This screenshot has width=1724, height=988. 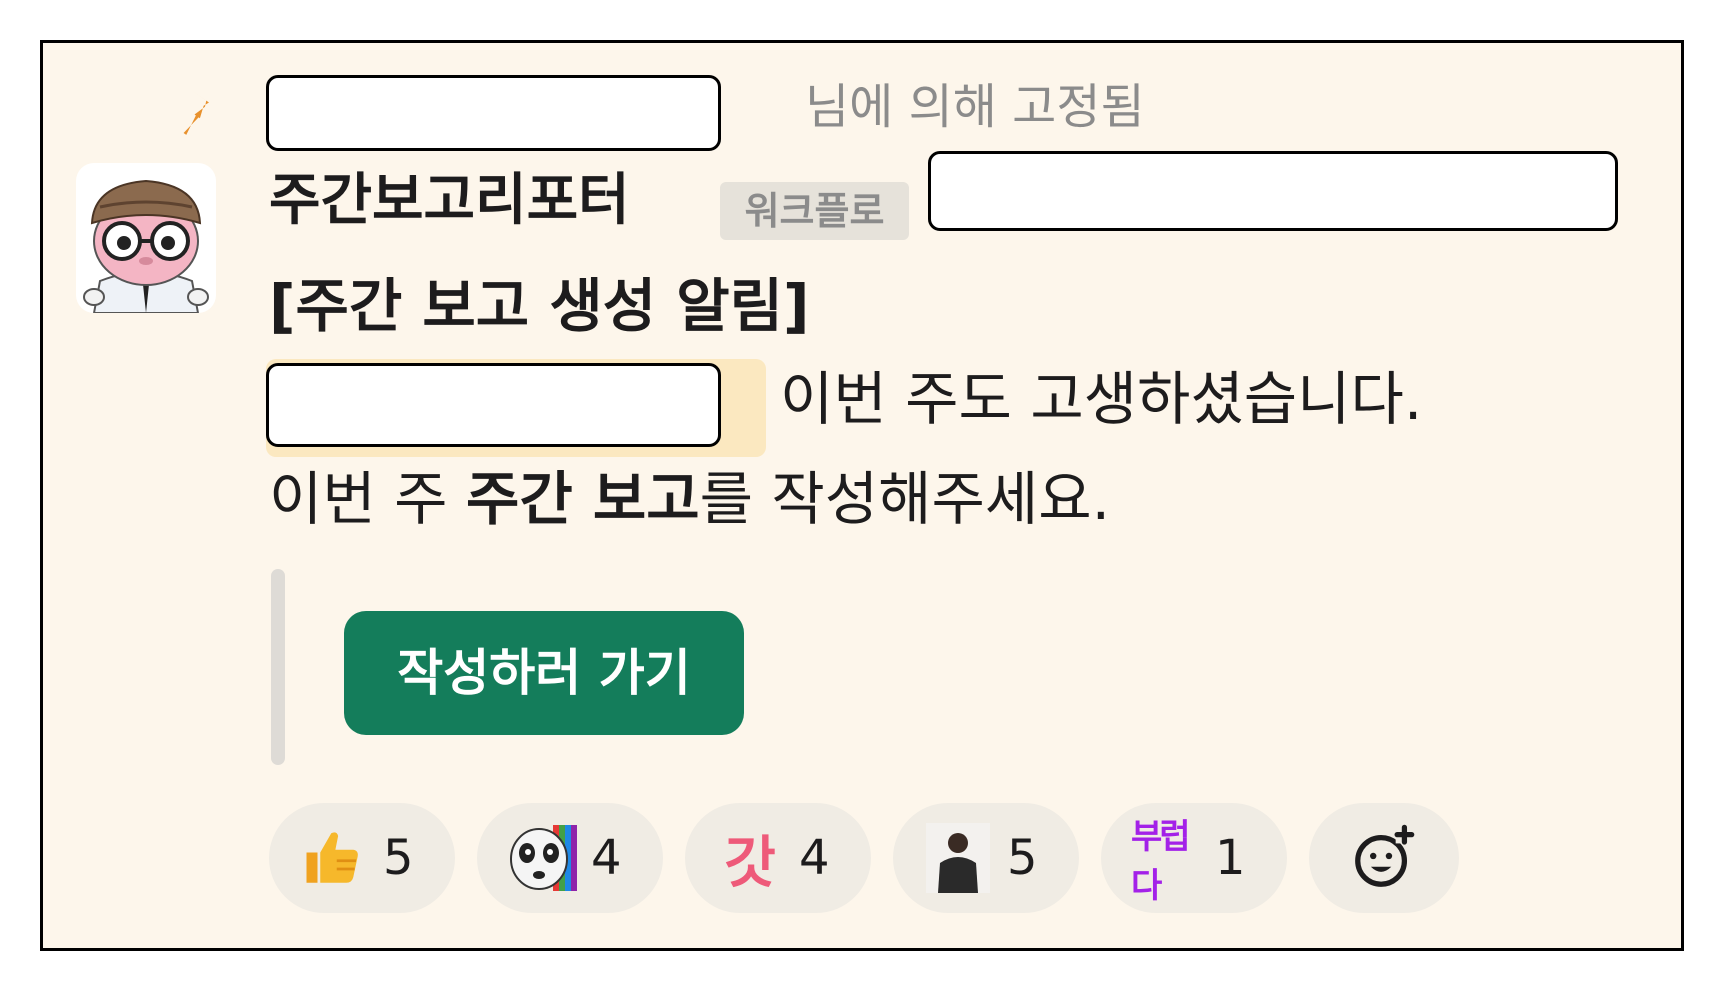 I want to click on reaction-gat: 갓 4, so click(x=778, y=858).